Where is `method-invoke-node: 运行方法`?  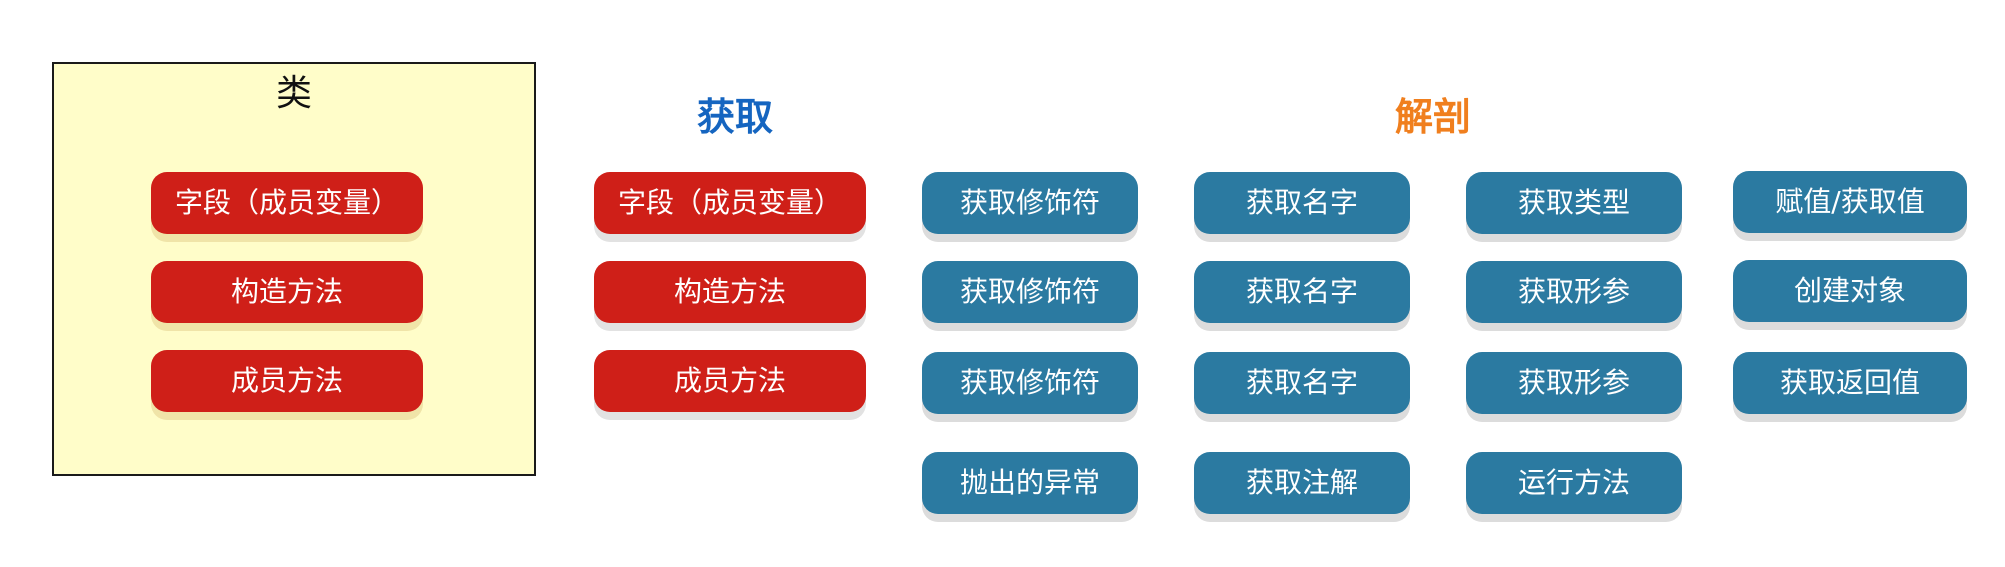 method-invoke-node: 运行方法 is located at coordinates (1574, 483).